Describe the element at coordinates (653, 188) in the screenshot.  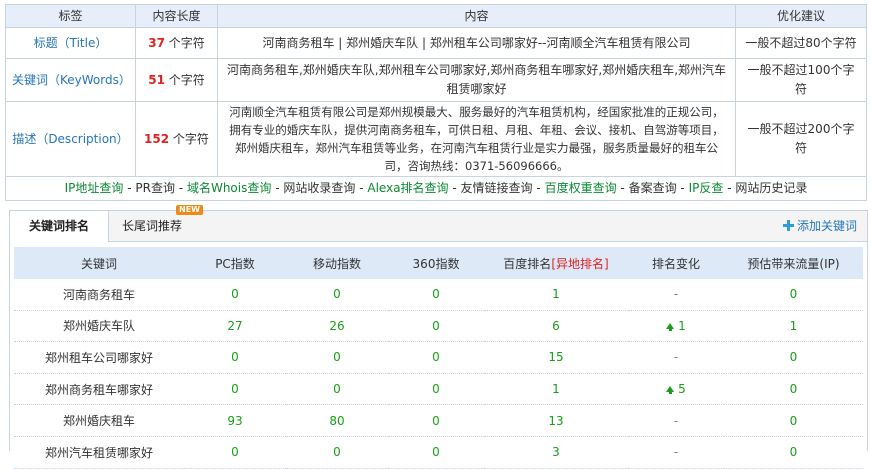
I see `tool-link-icp: 备案查询` at that location.